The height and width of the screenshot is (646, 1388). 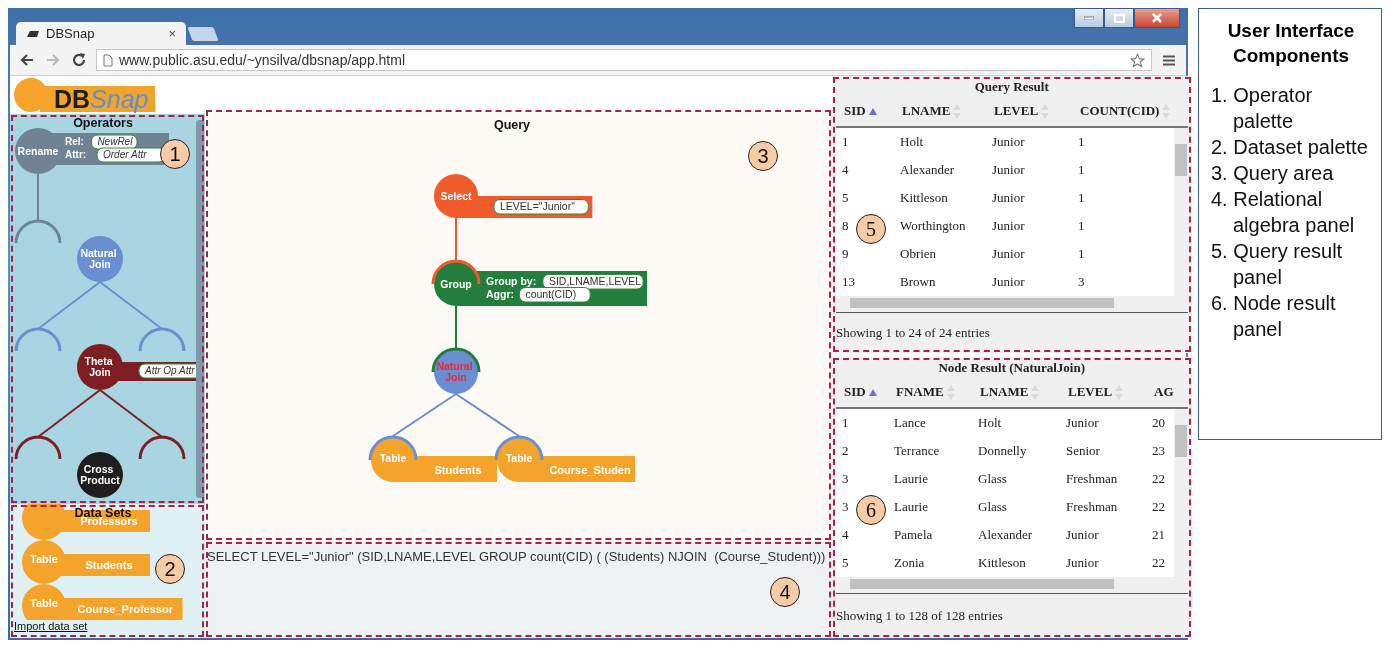 What do you see at coordinates (624, 60) in the screenshot?
I see `address-field: www.public.asu.edu/~ynsilva/dbsnap/app.html` at bounding box center [624, 60].